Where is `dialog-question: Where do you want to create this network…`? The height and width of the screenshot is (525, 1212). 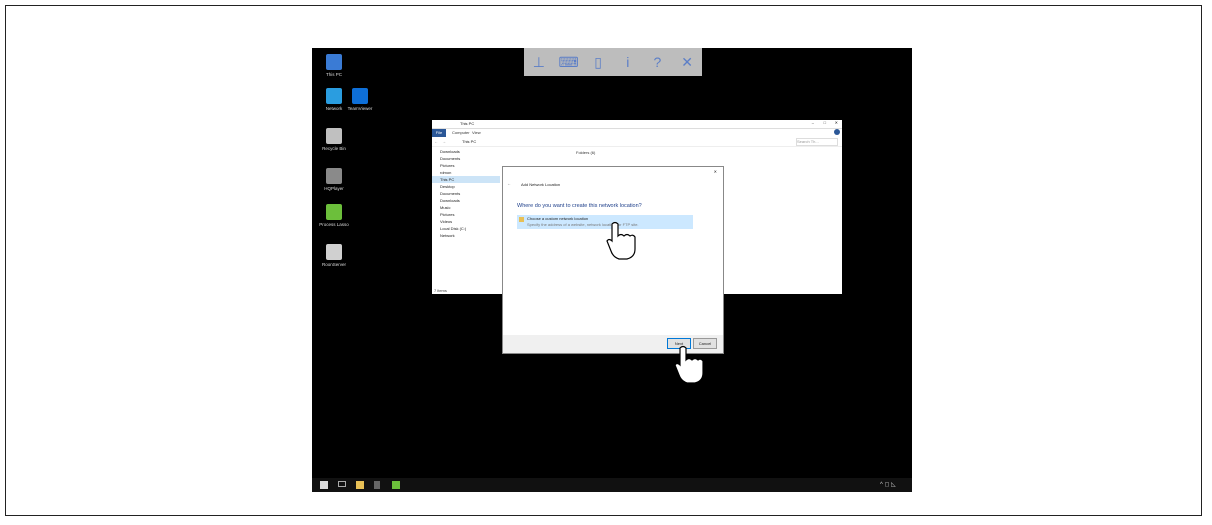 dialog-question: Where do you want to create this network… is located at coordinates (579, 206).